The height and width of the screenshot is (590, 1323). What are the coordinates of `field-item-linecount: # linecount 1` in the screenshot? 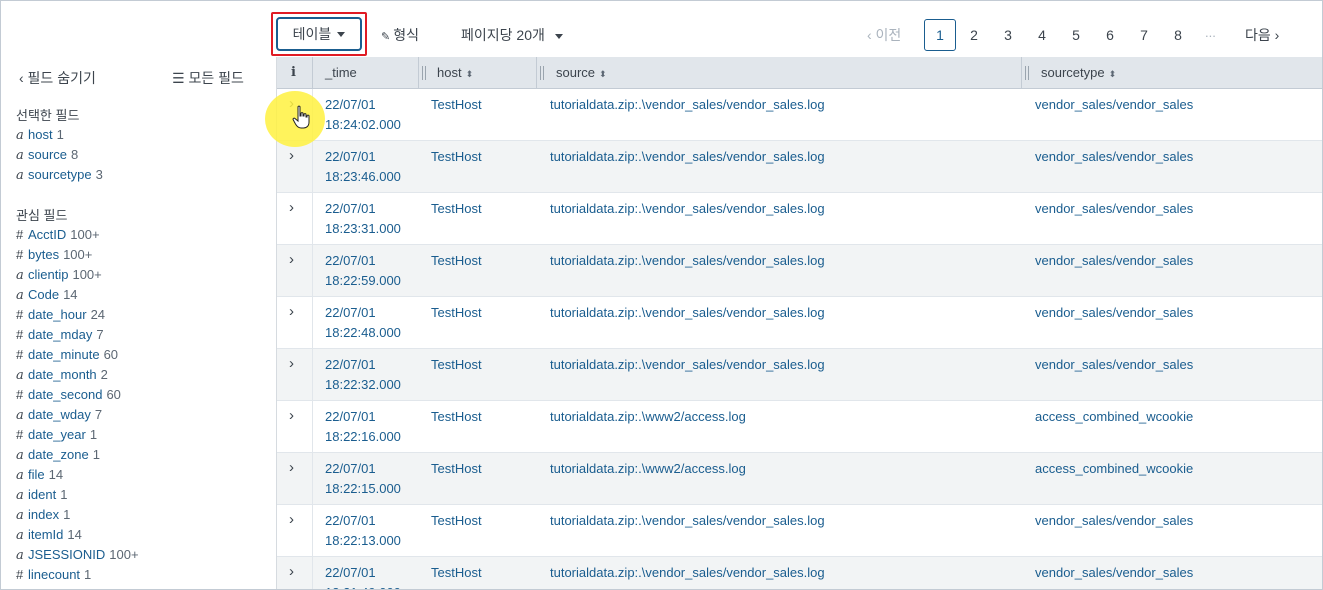 It's located at (53, 575).